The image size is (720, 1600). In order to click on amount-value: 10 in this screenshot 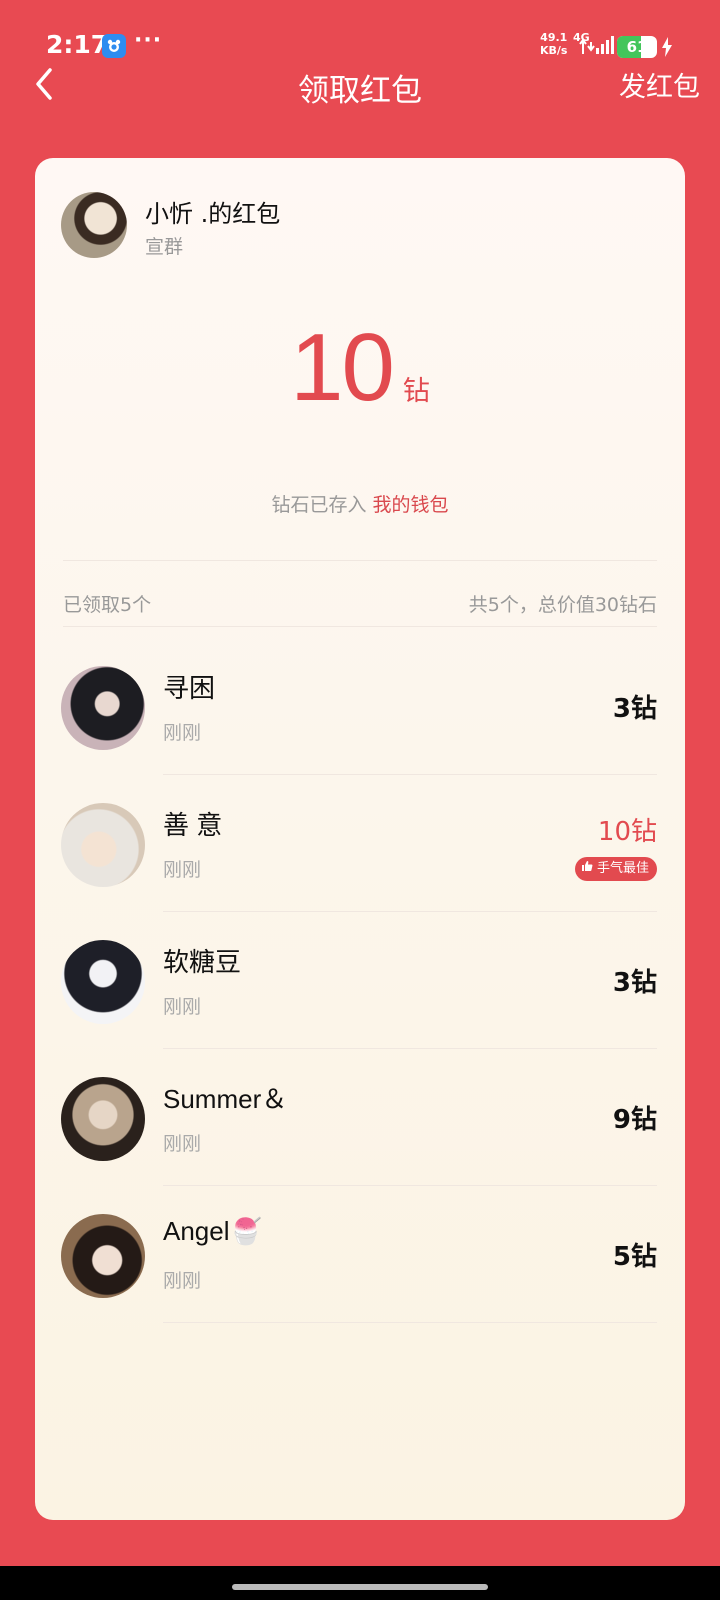, I will do `click(342, 367)`.